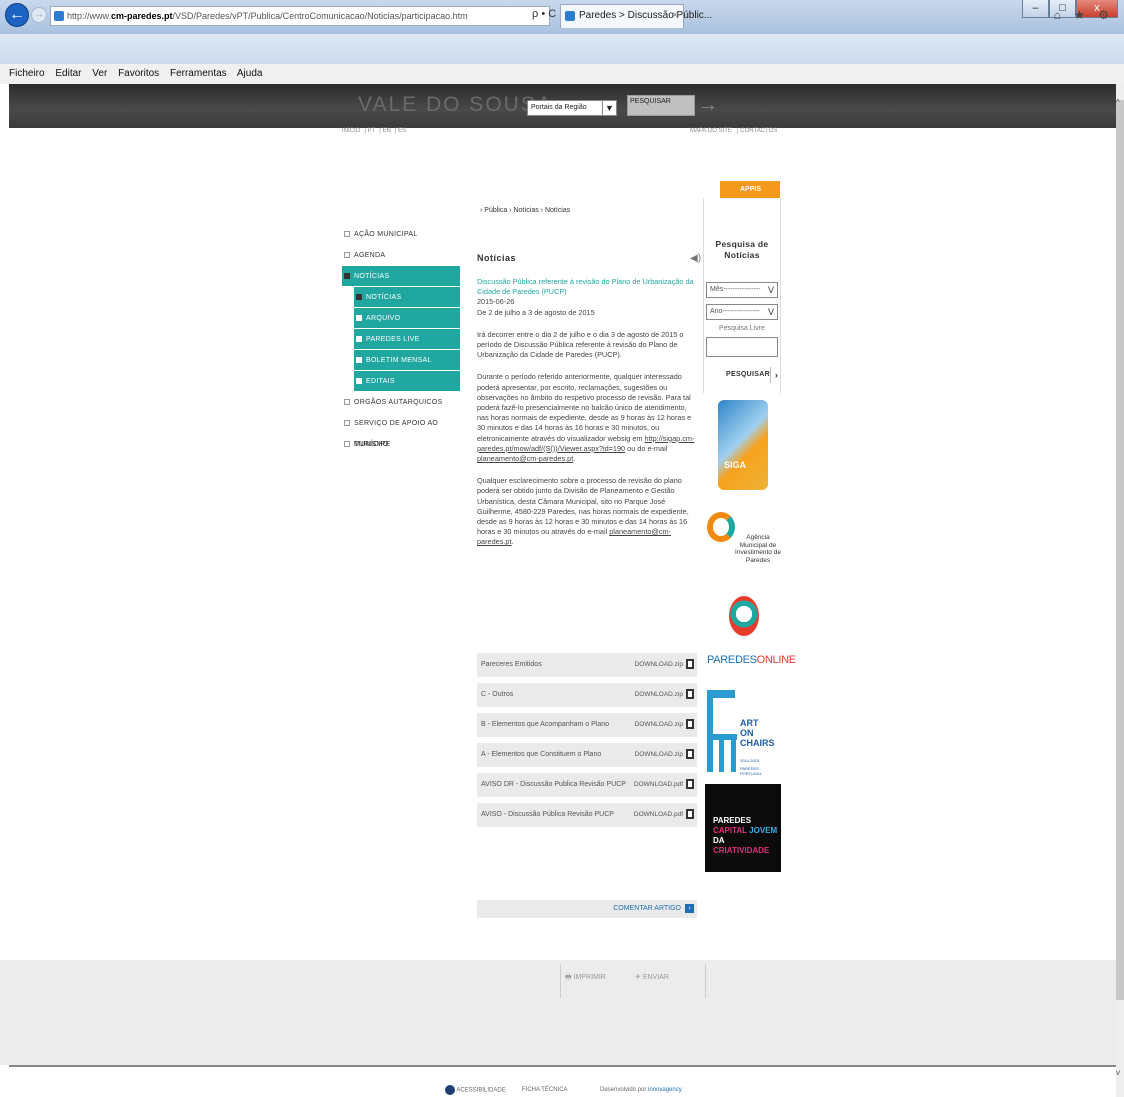 This screenshot has width=1124, height=1097. Describe the element at coordinates (407, 297) in the screenshot. I see `sidebar-subitem-noticias: NOTÍCIAS` at that location.